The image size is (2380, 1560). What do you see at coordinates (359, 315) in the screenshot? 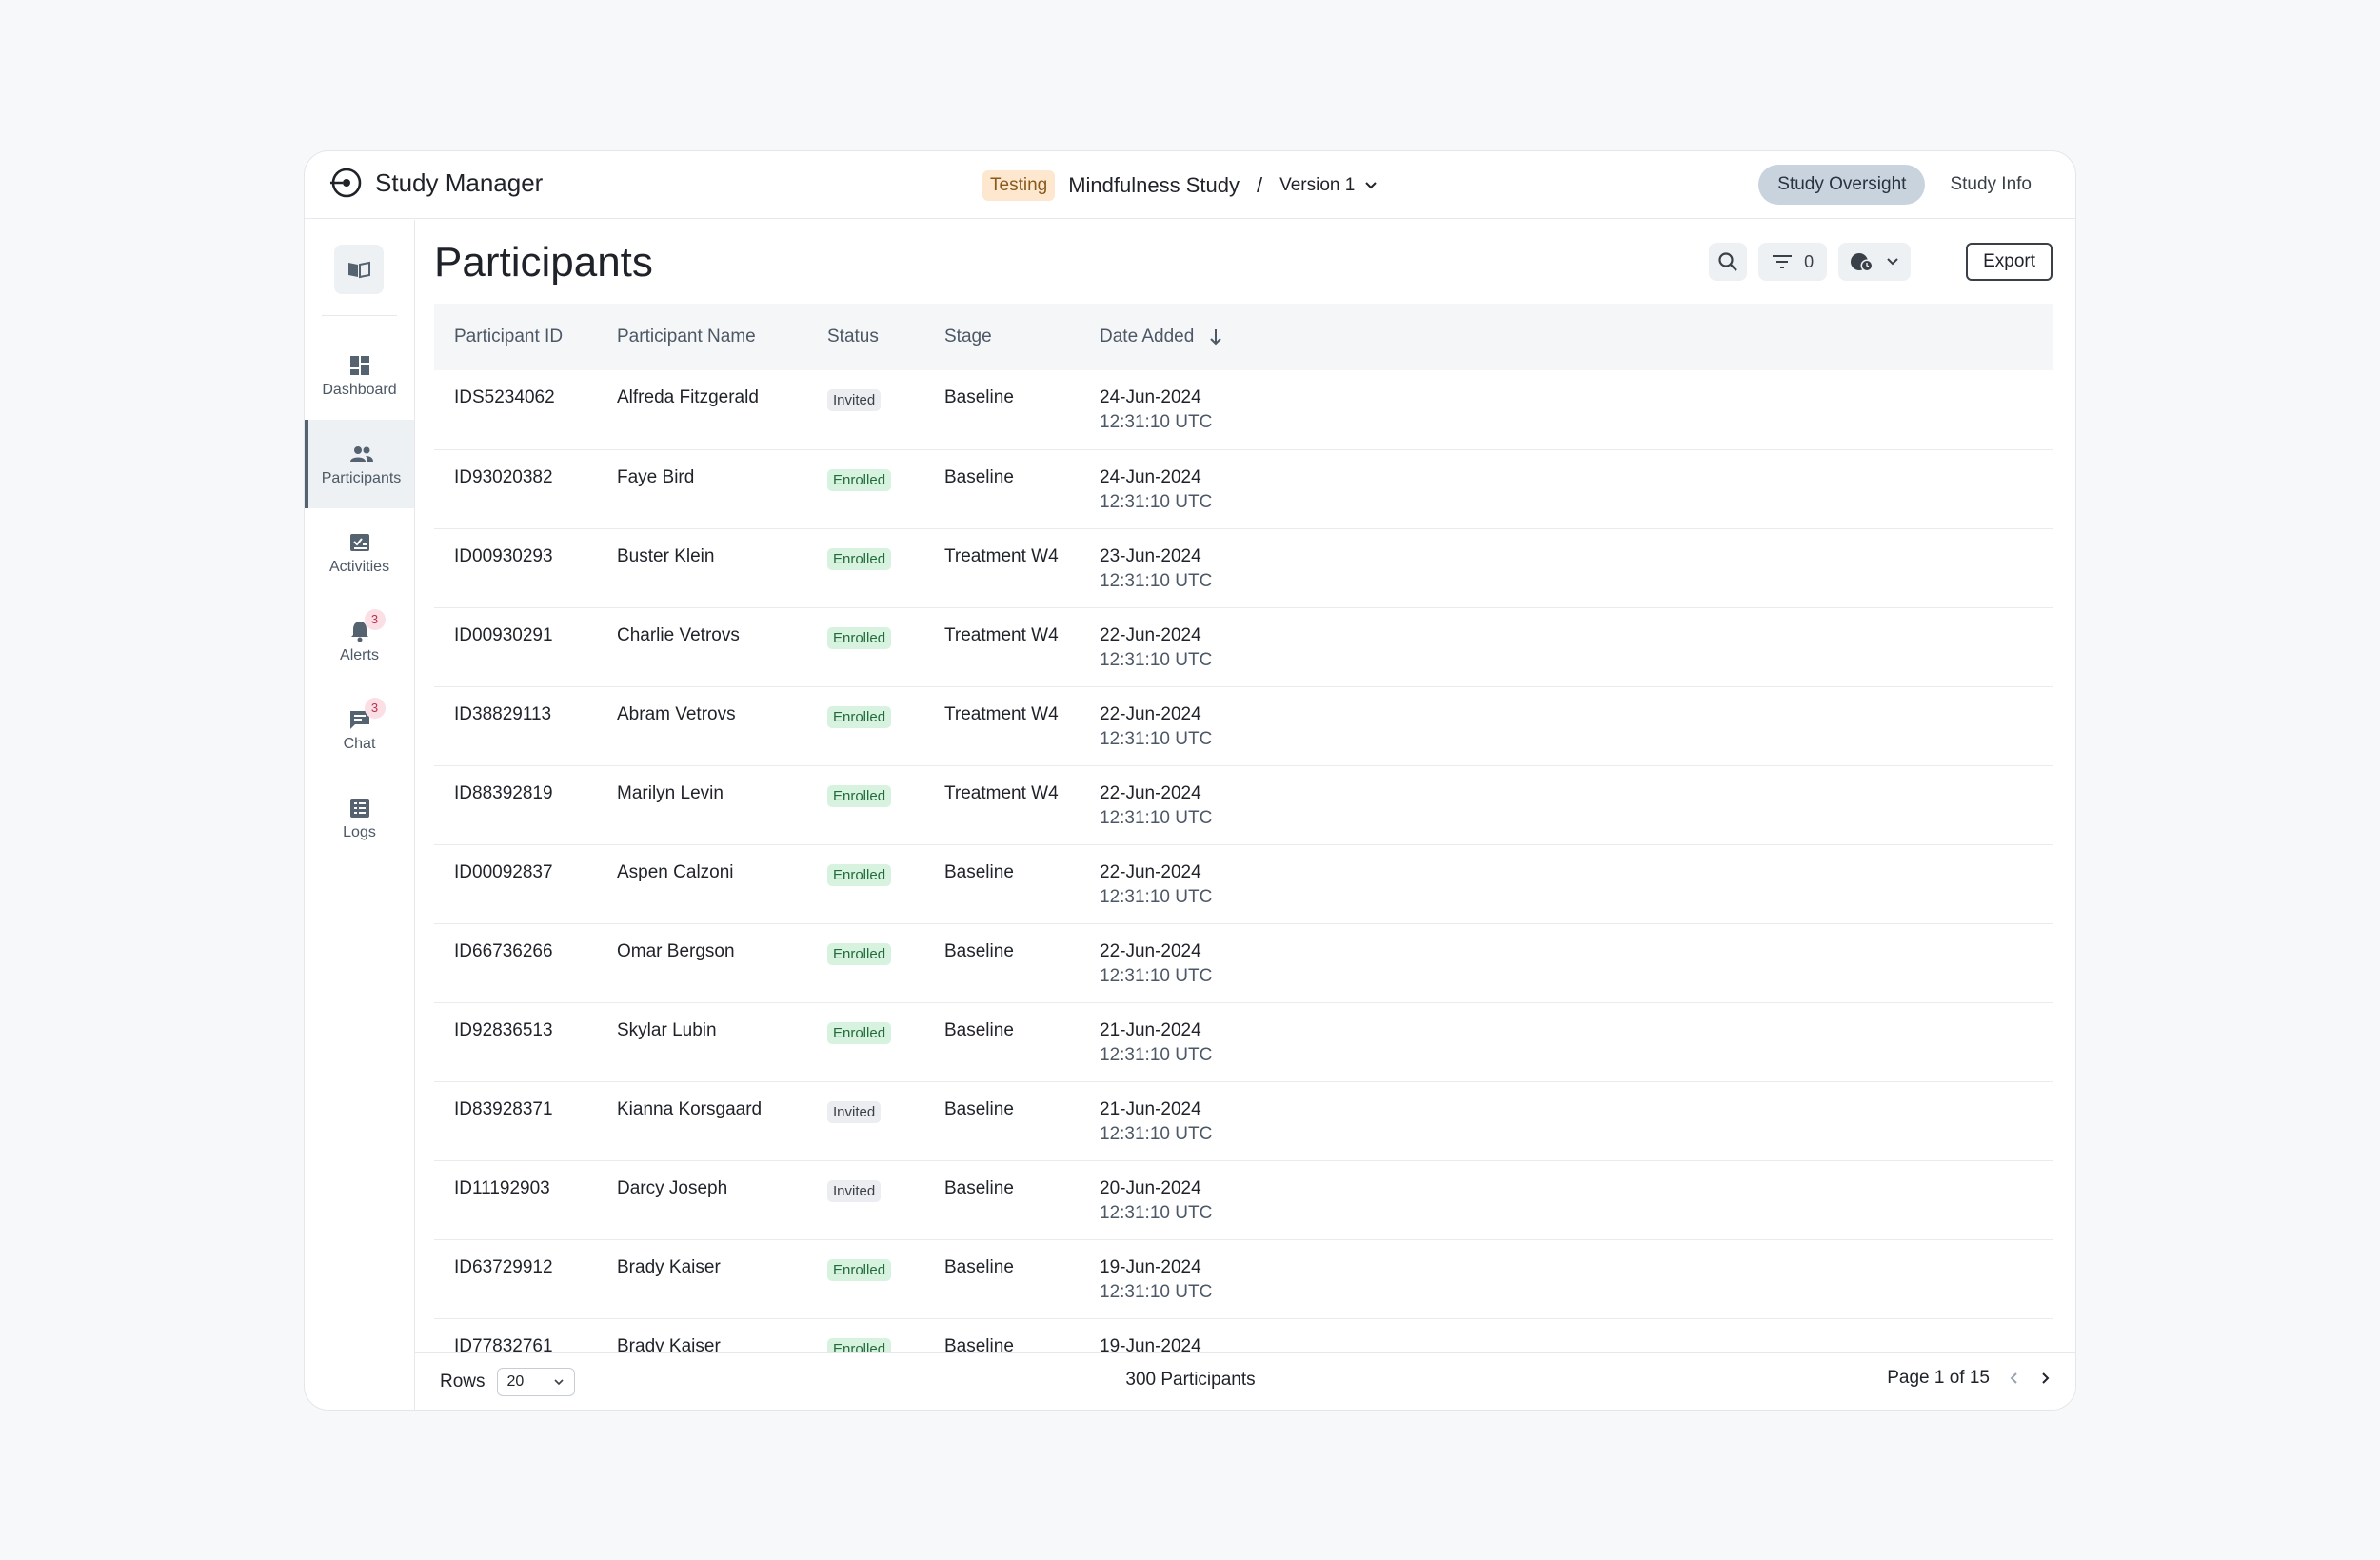
I see `sidebar-divider` at bounding box center [359, 315].